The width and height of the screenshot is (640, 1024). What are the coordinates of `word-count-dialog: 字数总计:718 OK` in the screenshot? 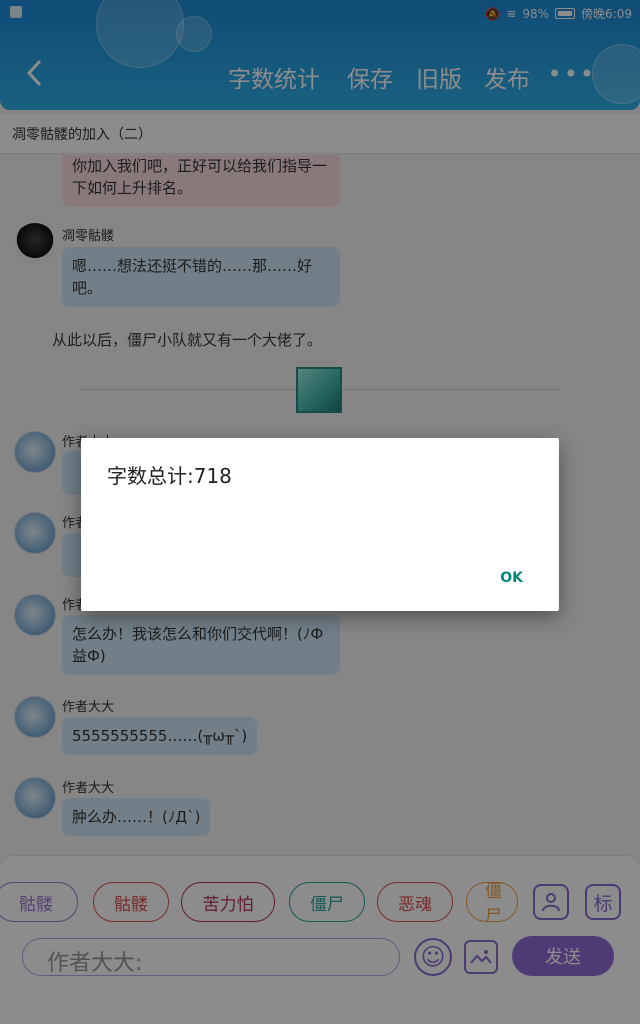 It's located at (320, 524).